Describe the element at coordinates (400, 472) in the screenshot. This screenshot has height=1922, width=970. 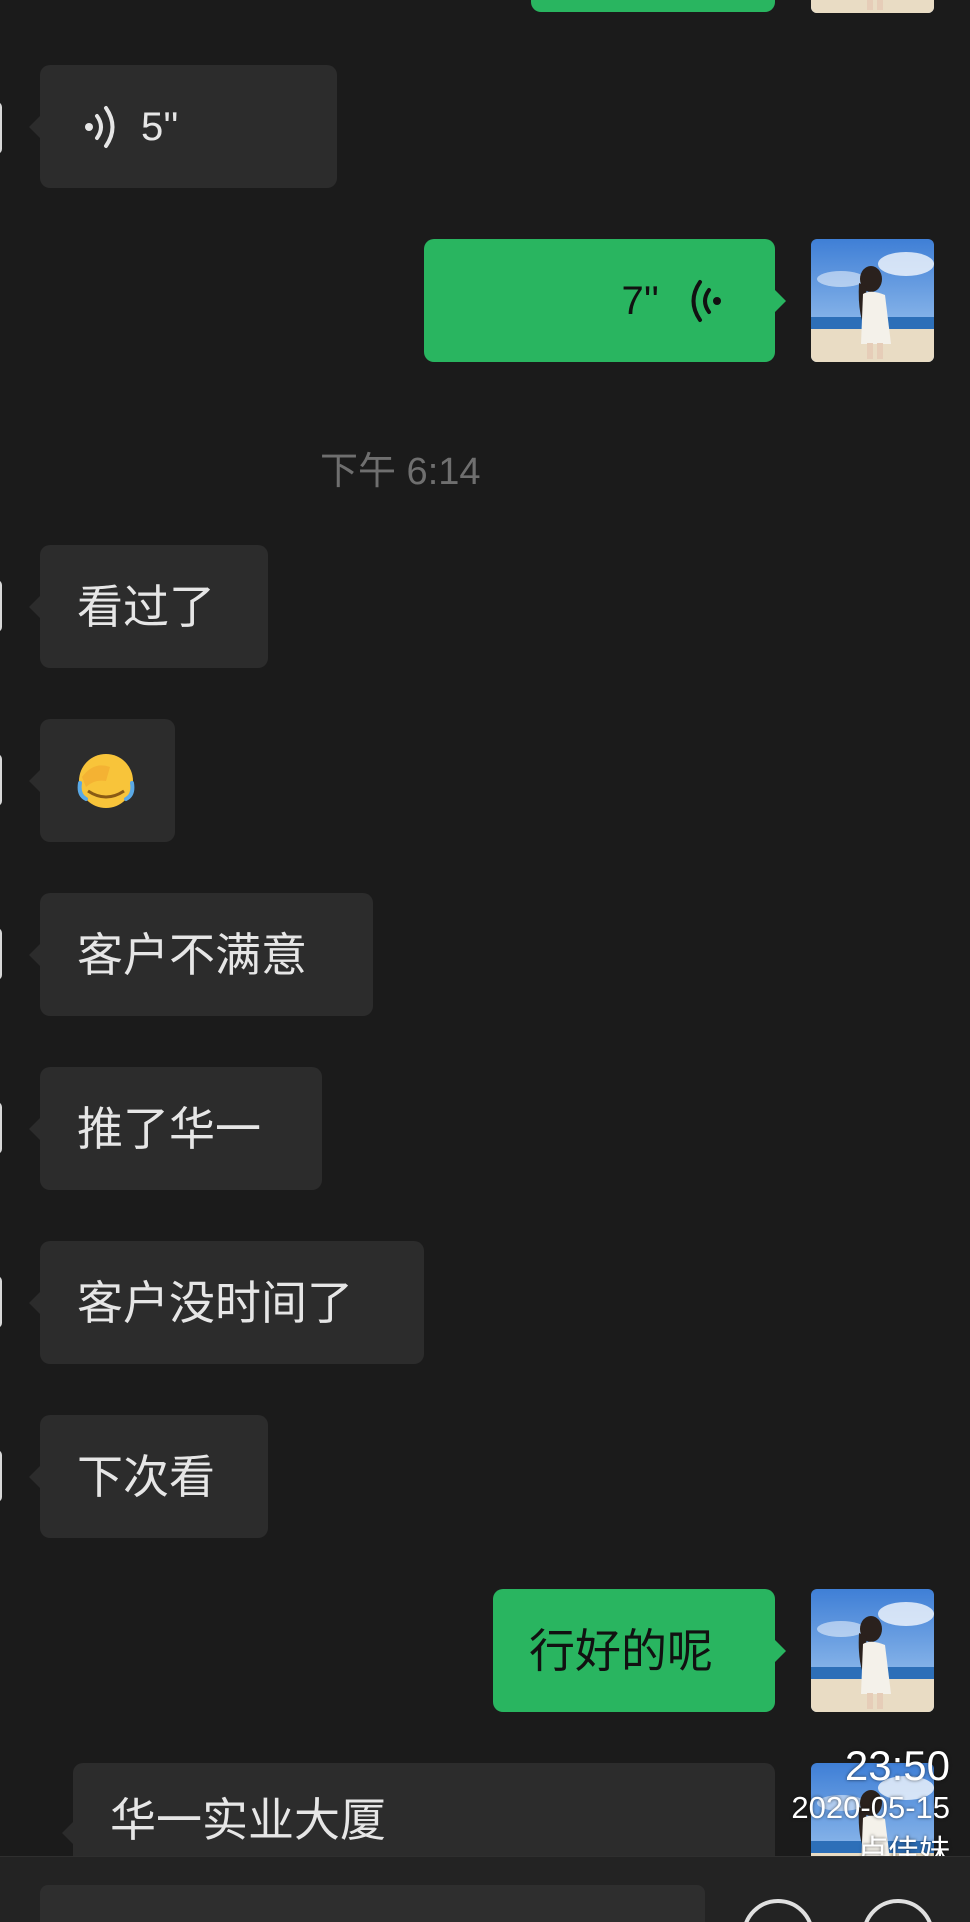
I see `message-timestamp: 下午 6:14` at that location.